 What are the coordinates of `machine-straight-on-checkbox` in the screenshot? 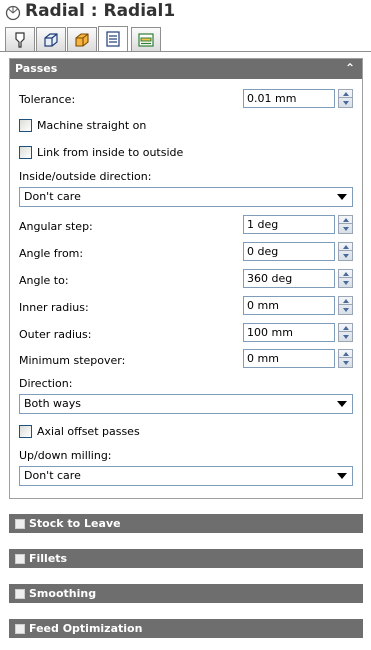 It's located at (25, 125).